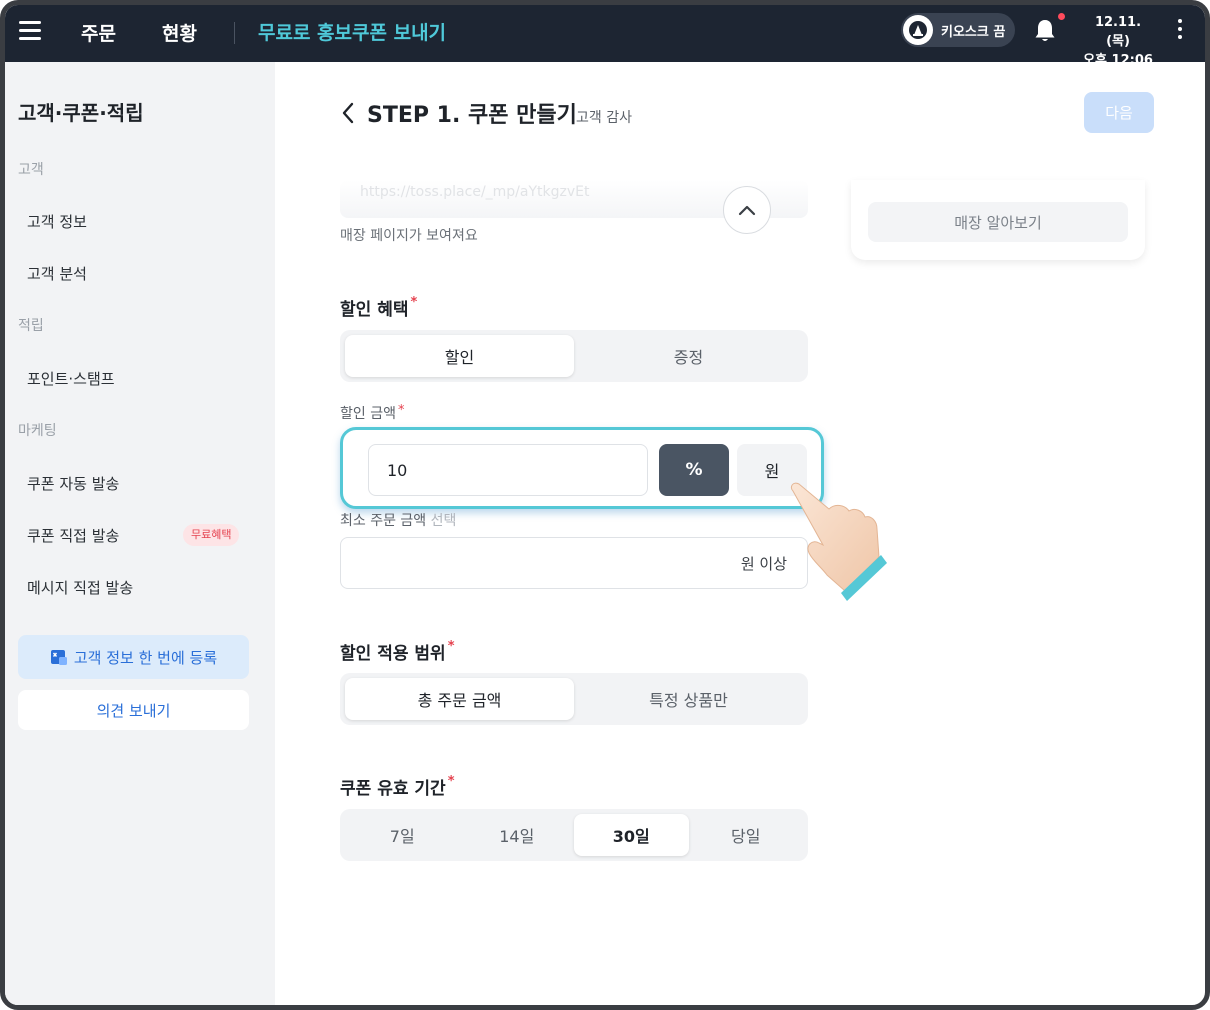 This screenshot has width=1210, height=1010. I want to click on next-button: 다음, so click(1119, 112).